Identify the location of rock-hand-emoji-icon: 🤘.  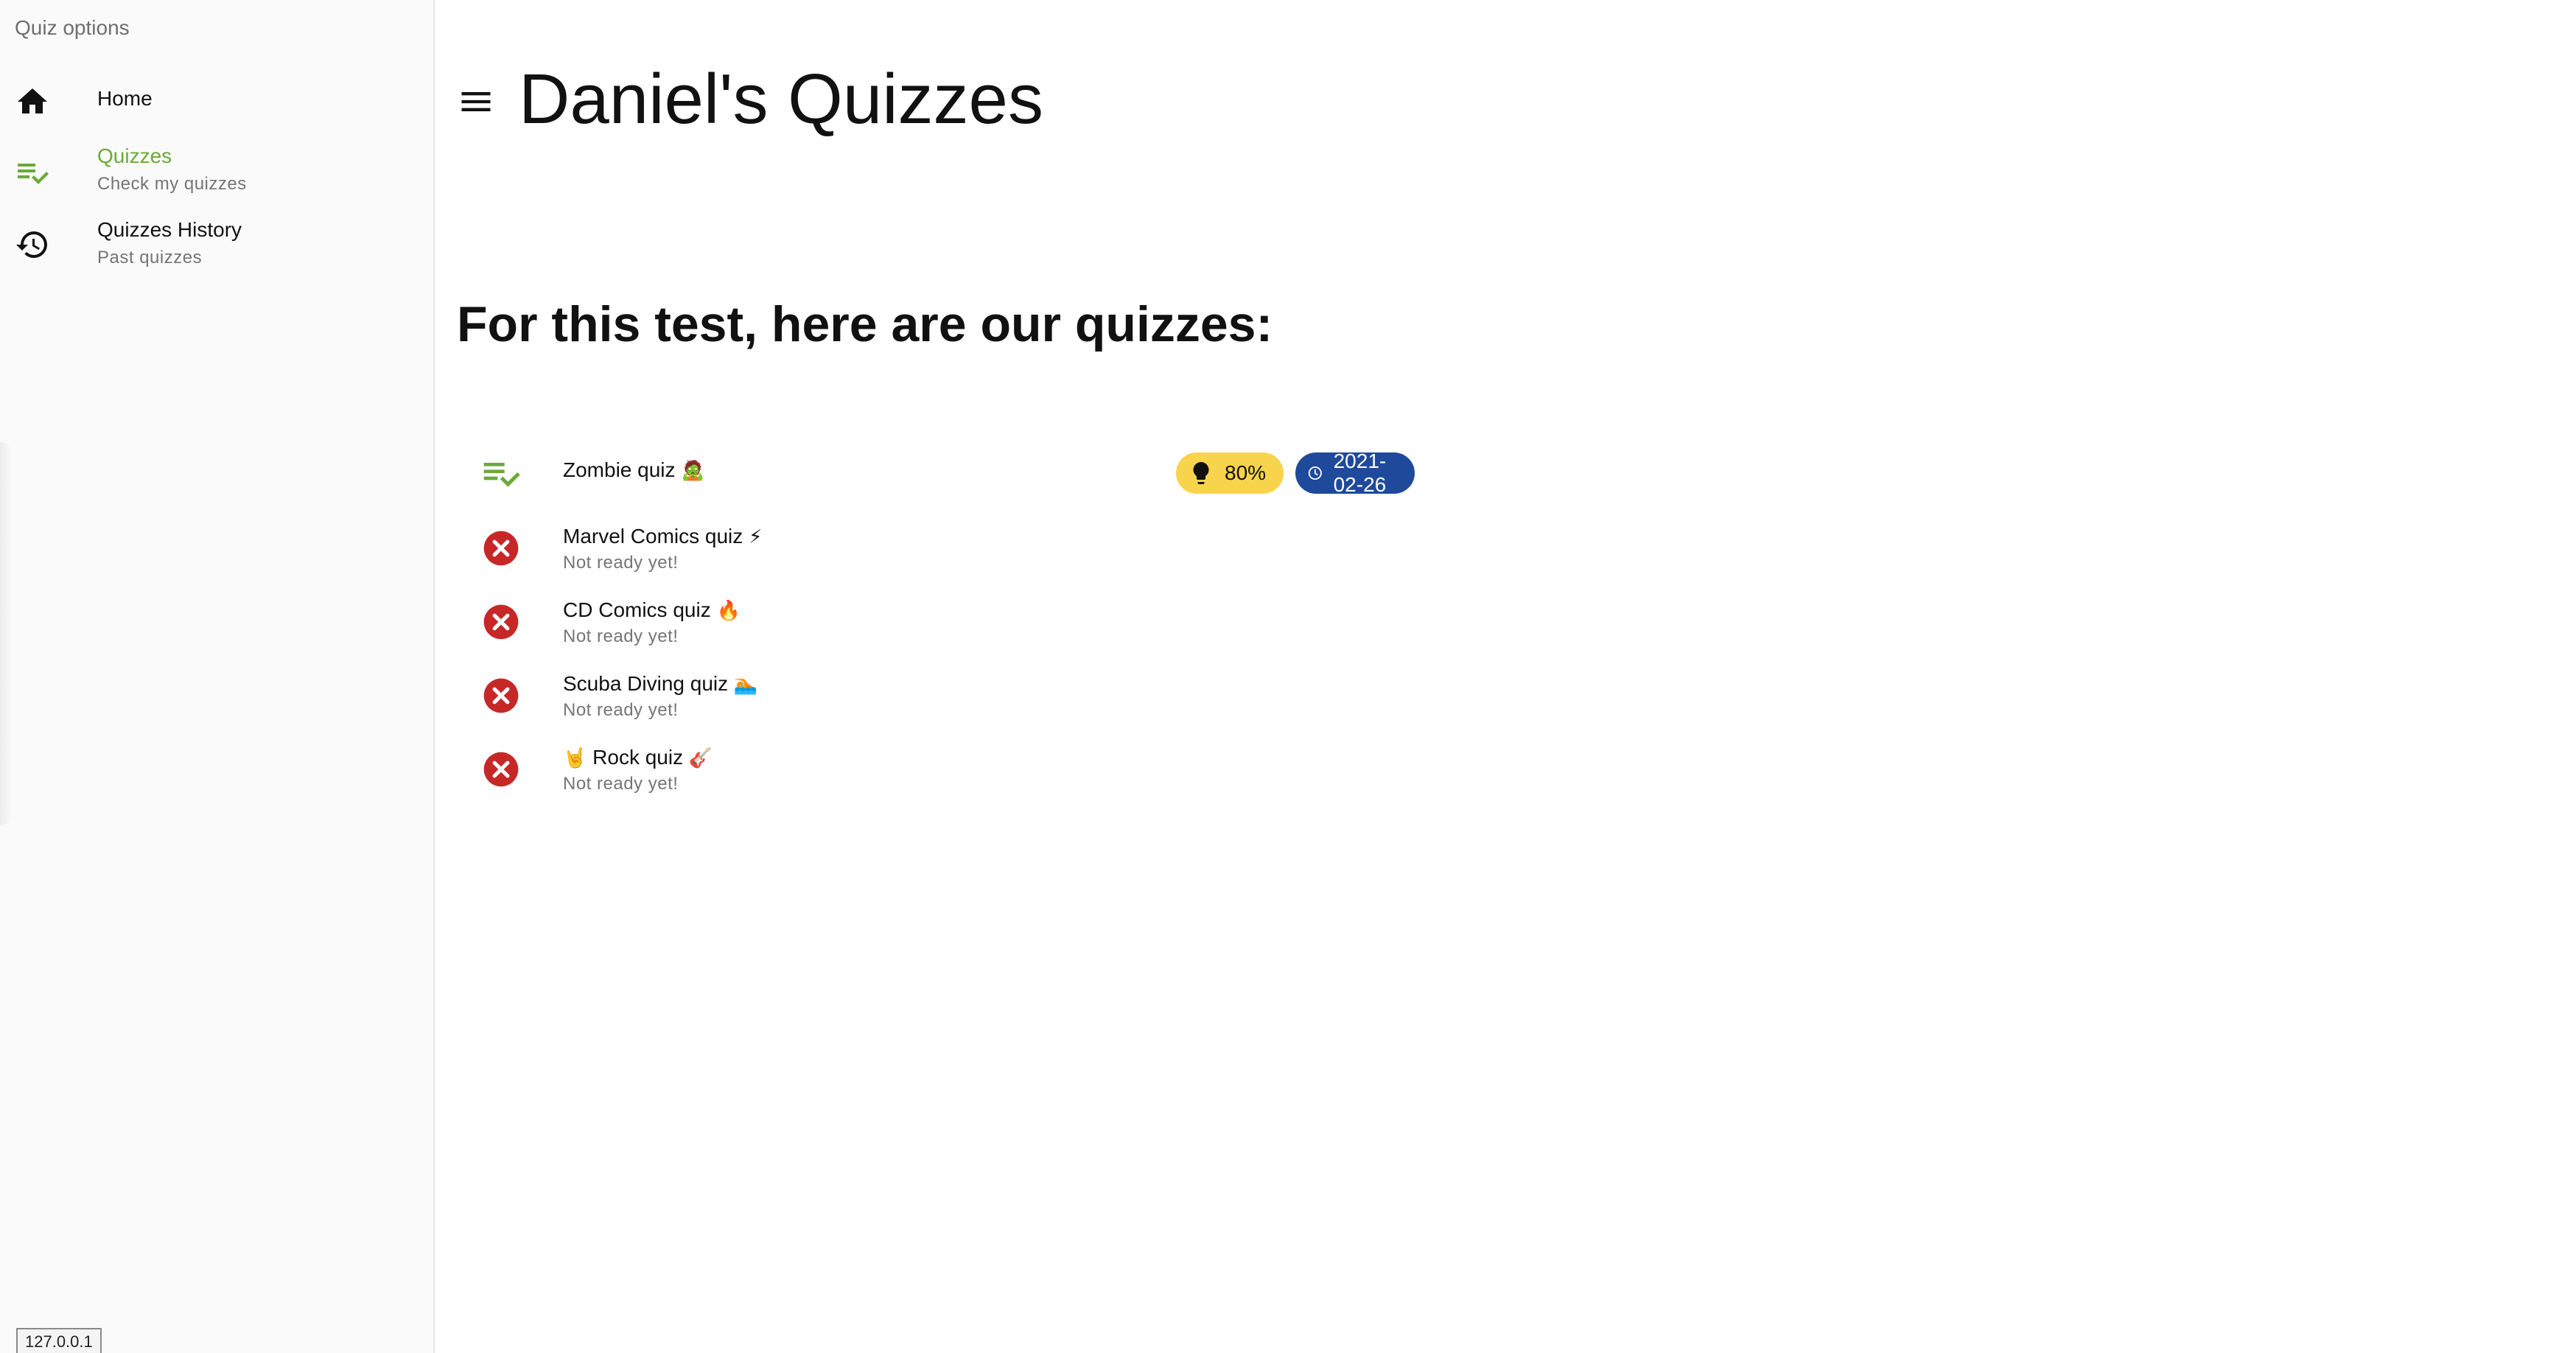
(575, 758).